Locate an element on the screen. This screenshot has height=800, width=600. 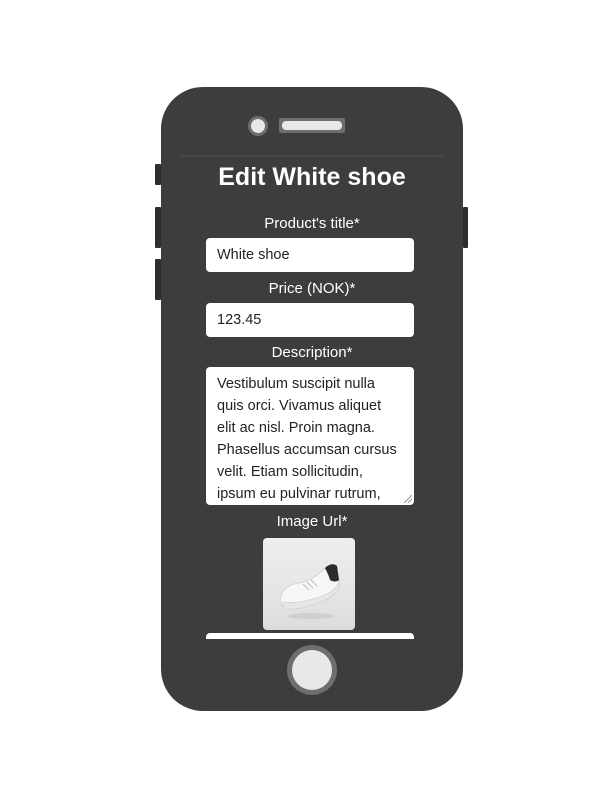
product-title-label: Product's title* is located at coordinates (312, 223).